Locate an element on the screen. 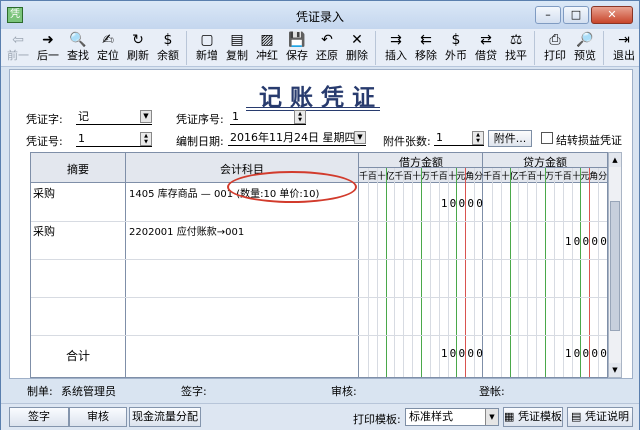 This screenshot has height=430, width=640. scroll-thumb is located at coordinates (615, 266).